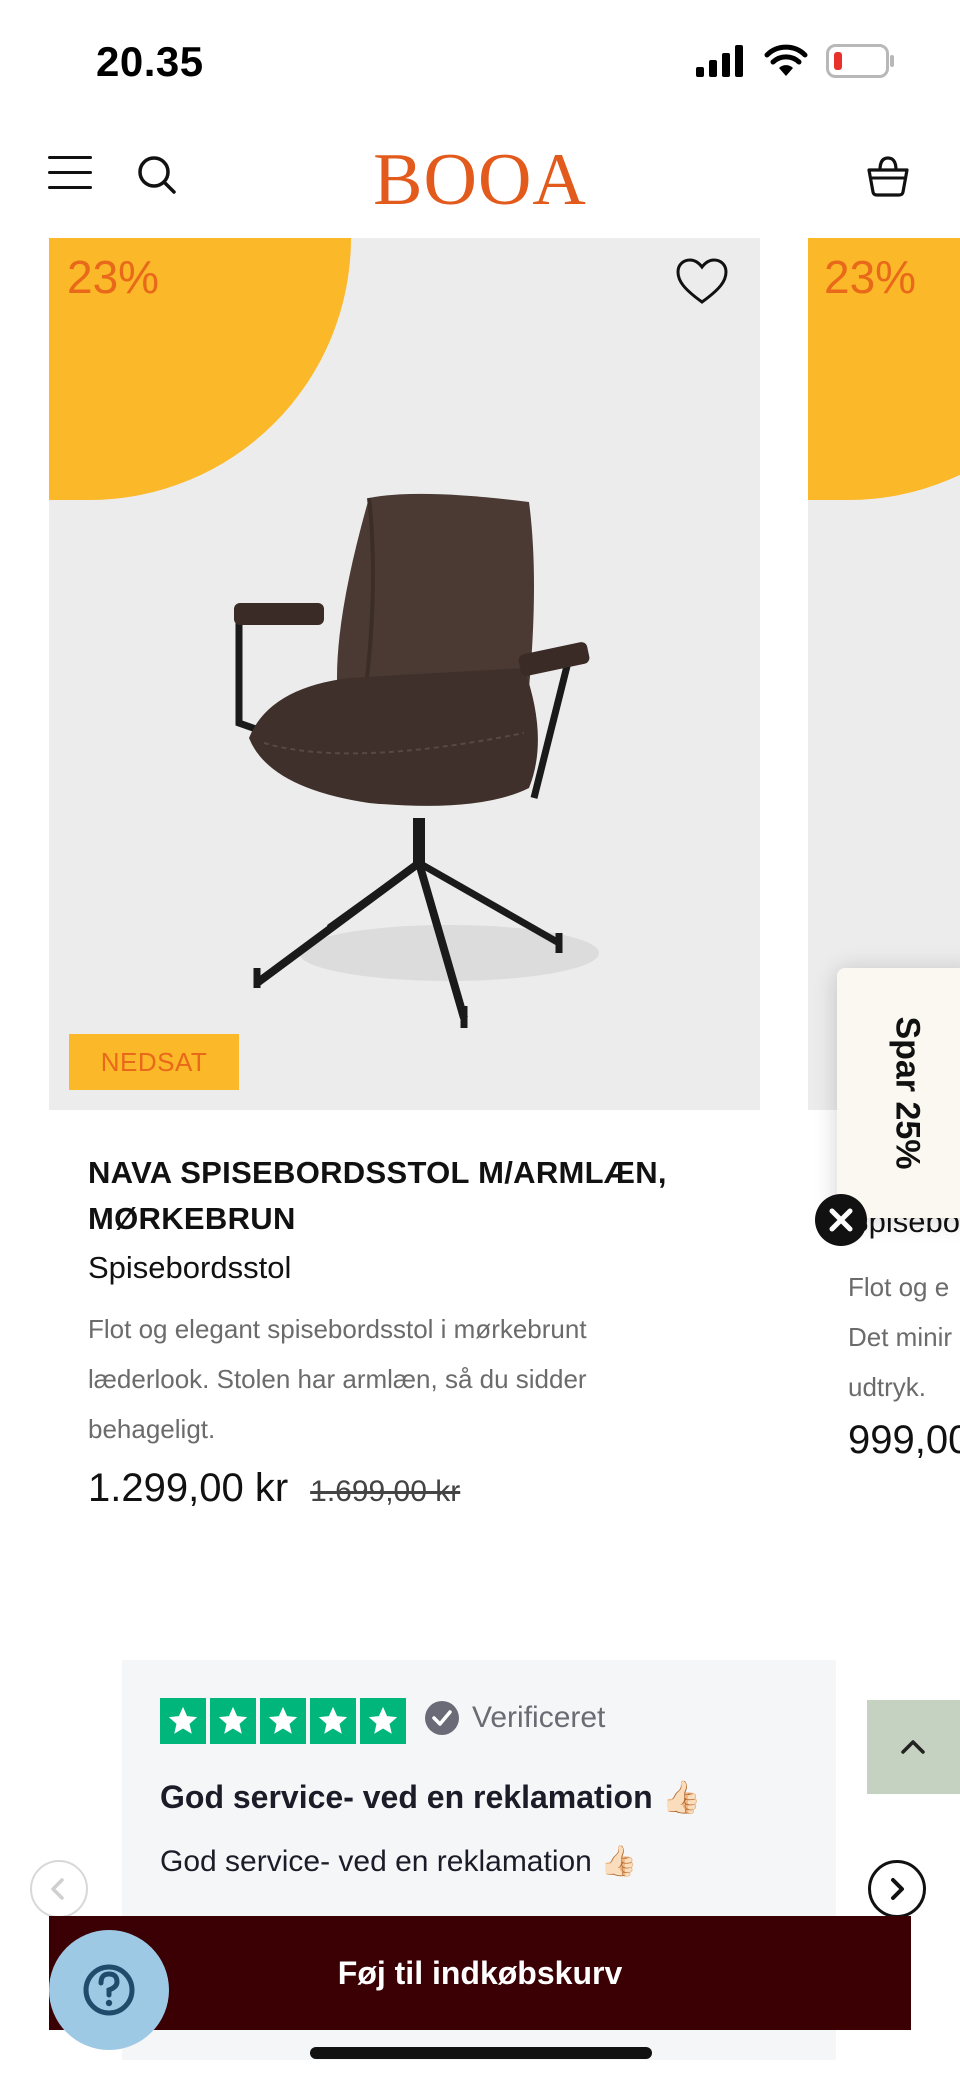  I want to click on sale-badge: NEDSAT, so click(154, 1062).